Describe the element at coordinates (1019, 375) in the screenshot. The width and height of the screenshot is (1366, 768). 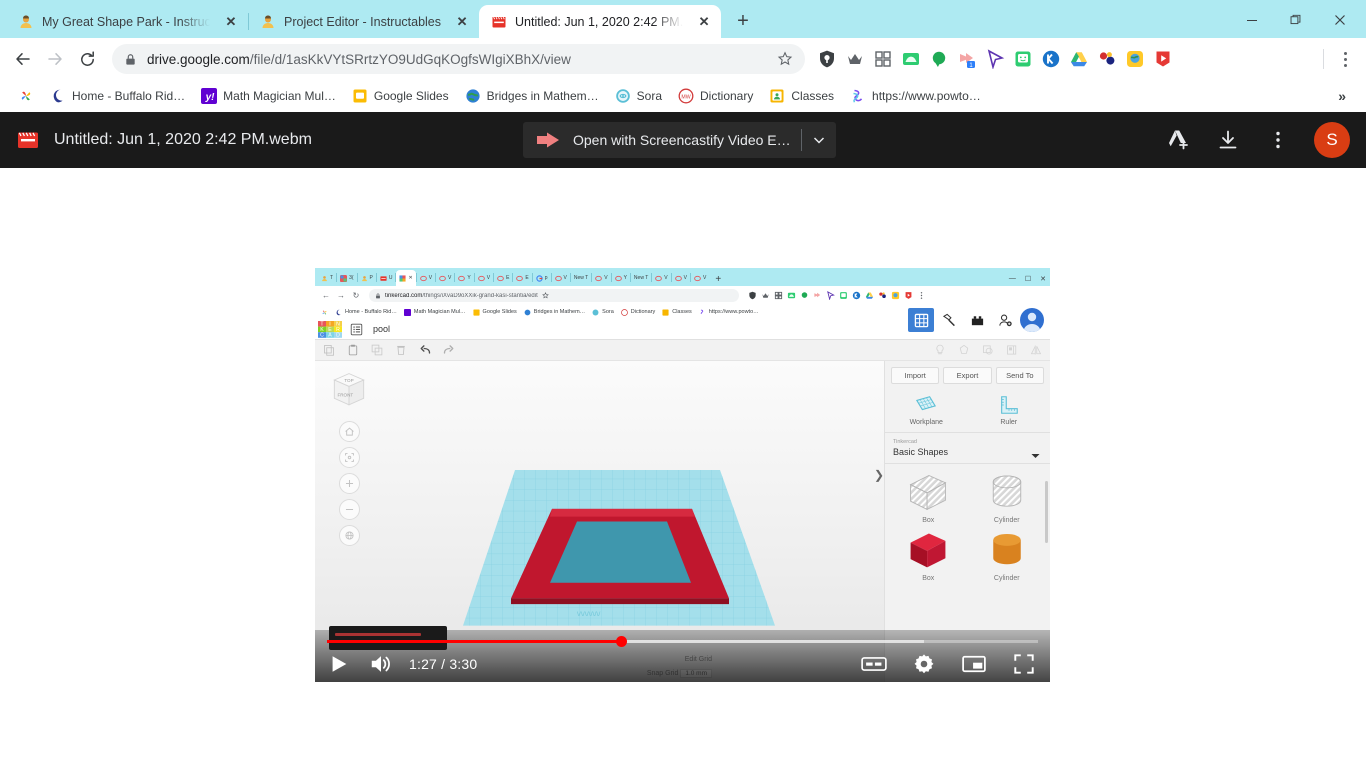
I see `send-to-button: Send To` at that location.